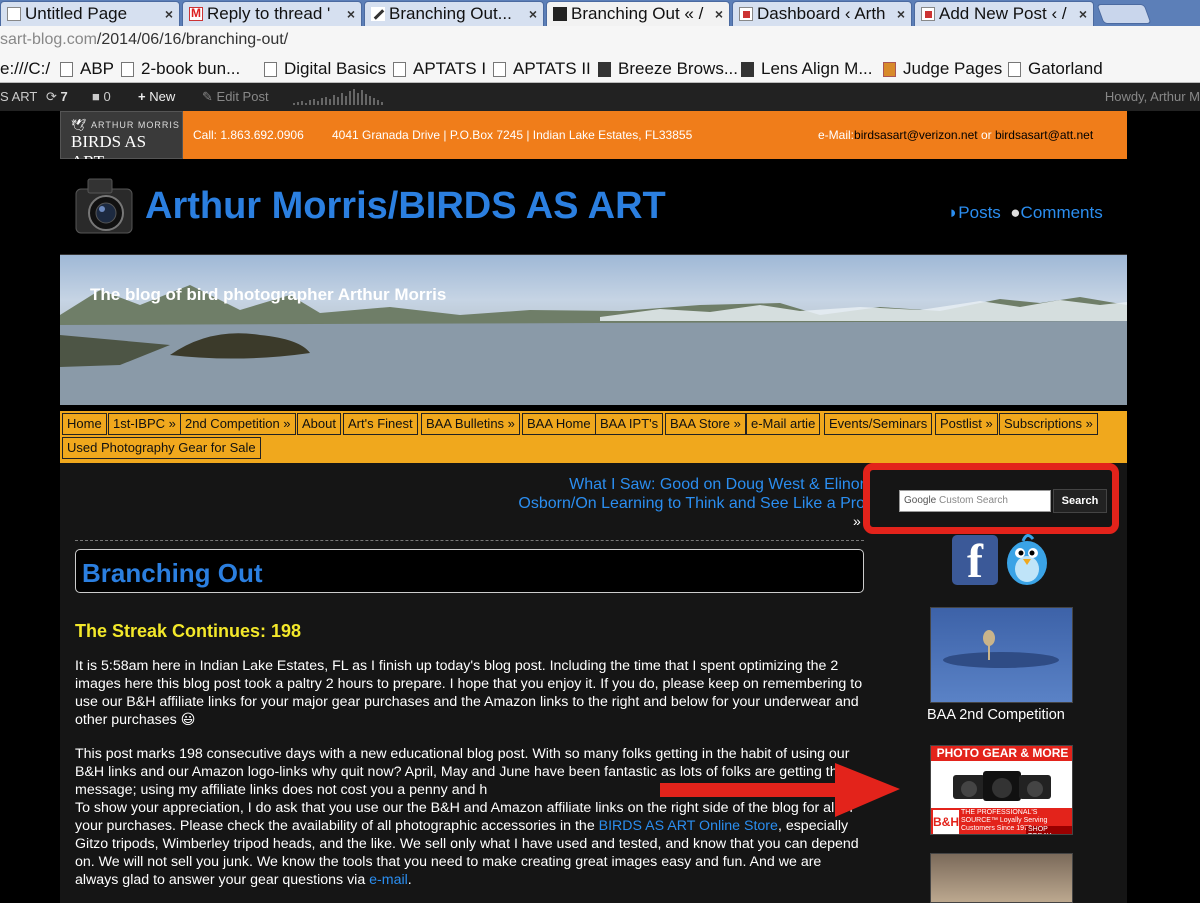  Describe the element at coordinates (953, 212) in the screenshot. I see `rss-icon: ◗` at that location.